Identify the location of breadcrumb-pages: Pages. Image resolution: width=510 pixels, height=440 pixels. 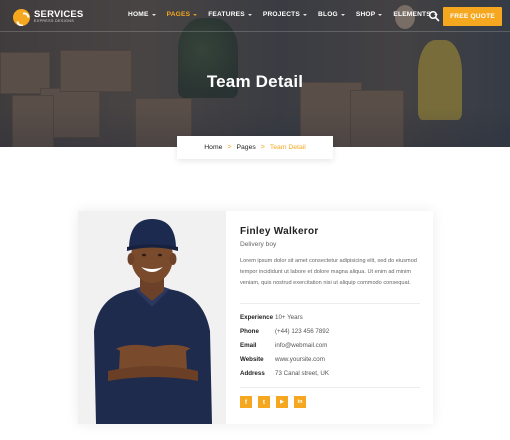
(245, 147).